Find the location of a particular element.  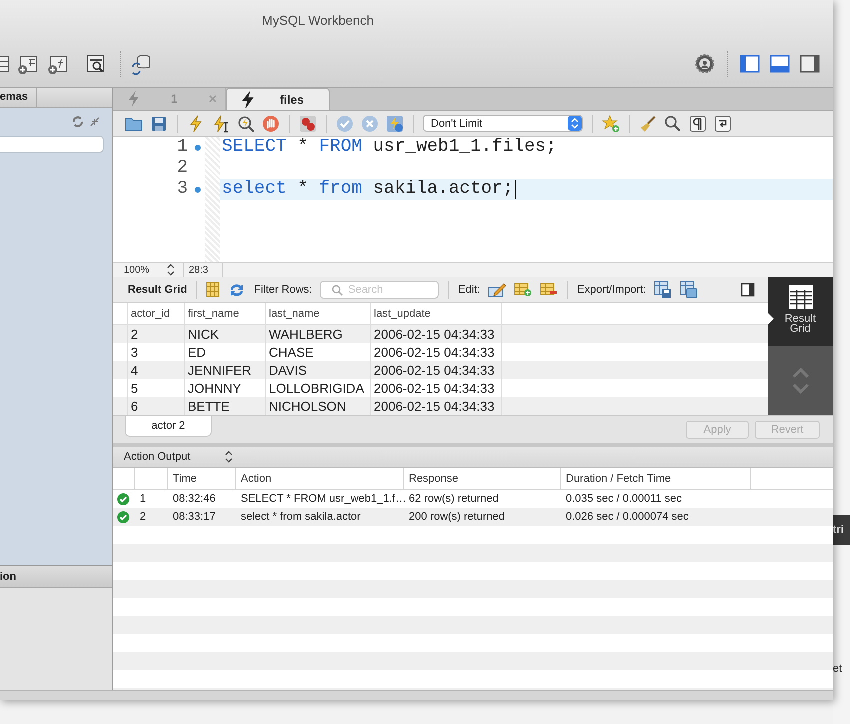

function-add-icon is located at coordinates (58, 64).